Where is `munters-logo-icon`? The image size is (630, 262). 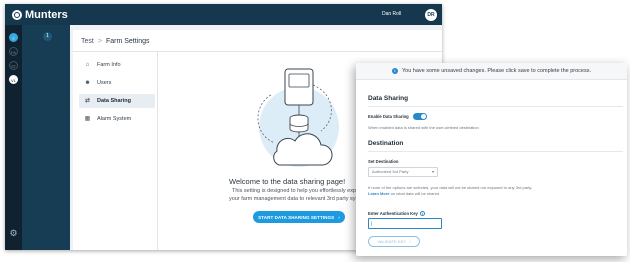 munters-logo-icon is located at coordinates (17, 15).